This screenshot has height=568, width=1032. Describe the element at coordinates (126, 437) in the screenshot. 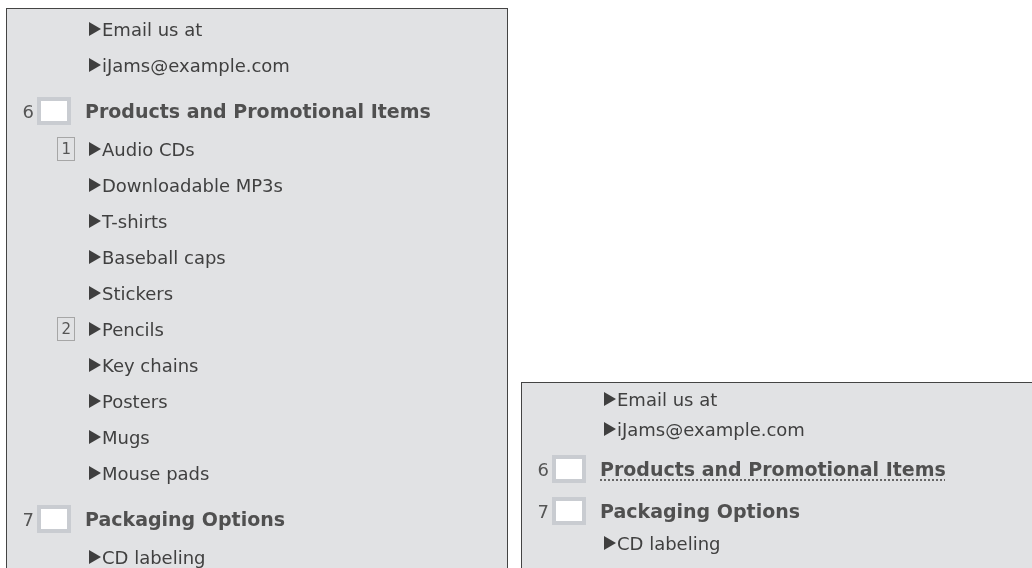

I see `bullet-text: Mugs` at that location.